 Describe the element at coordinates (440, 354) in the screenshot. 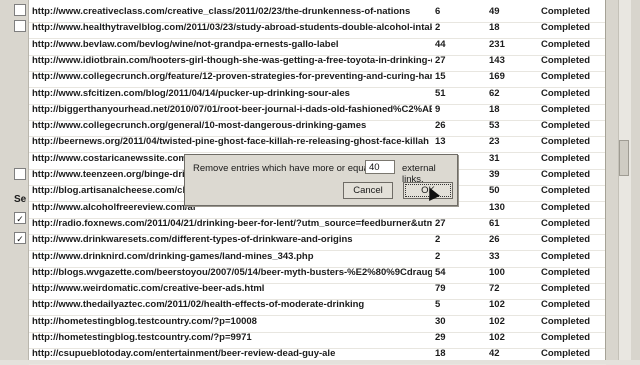

I see `row-internal-count: 18` at that location.